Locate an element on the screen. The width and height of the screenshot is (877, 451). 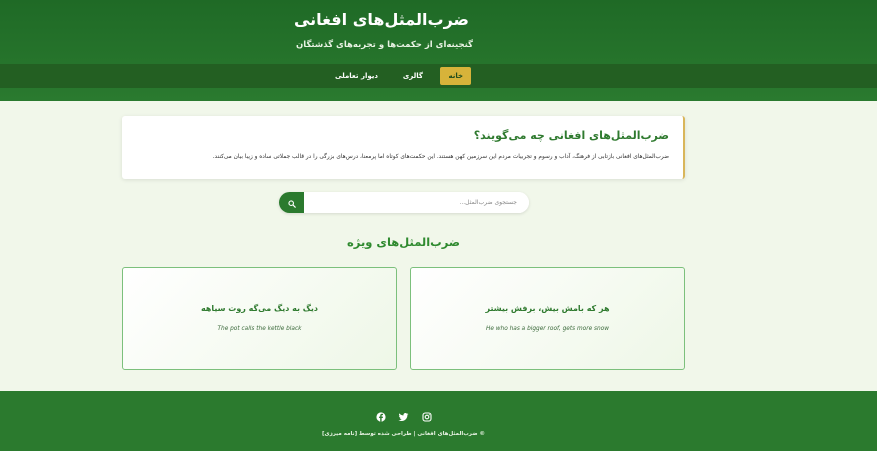
search-input is located at coordinates (416, 202).